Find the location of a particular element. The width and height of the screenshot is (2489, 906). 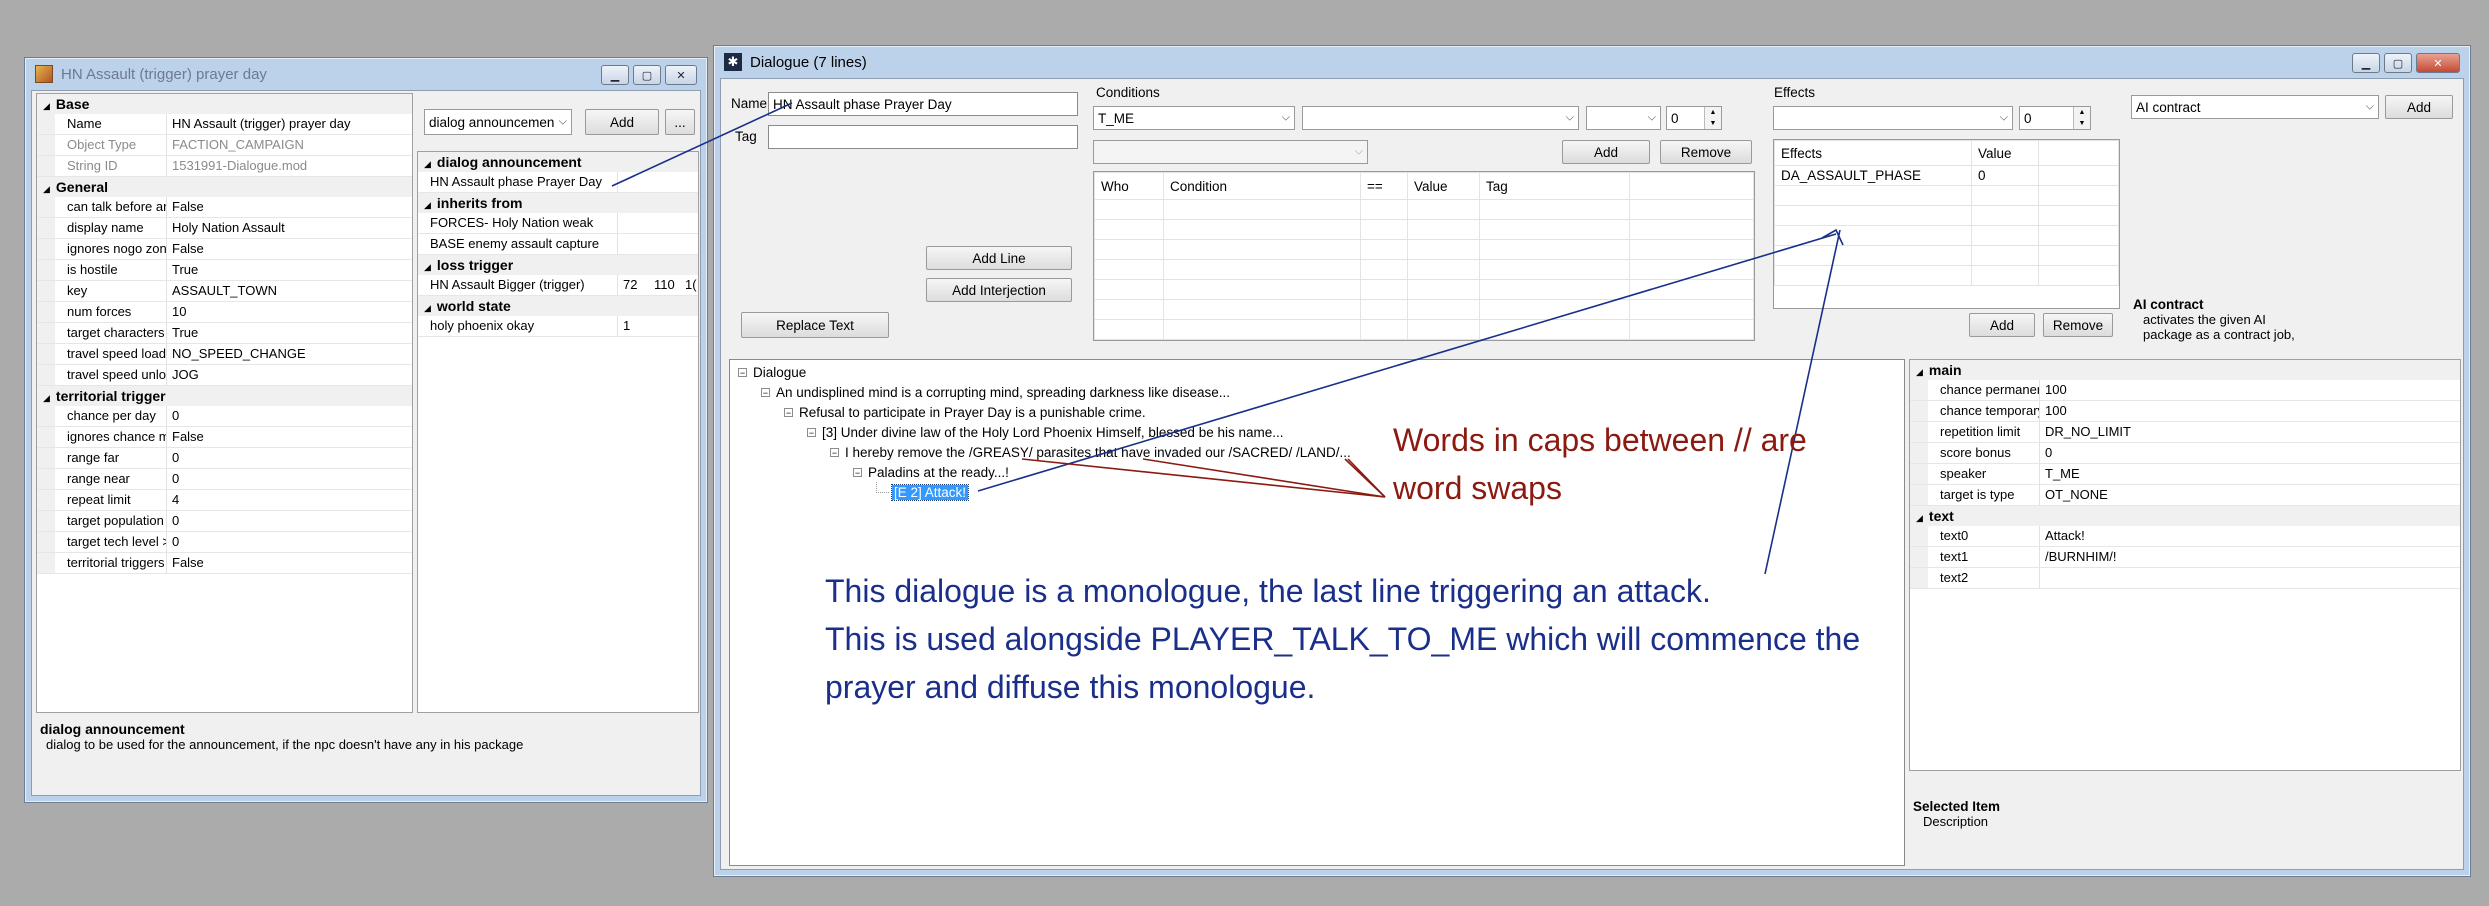

dialogue-minimize-button: ▁ is located at coordinates (2366, 63).